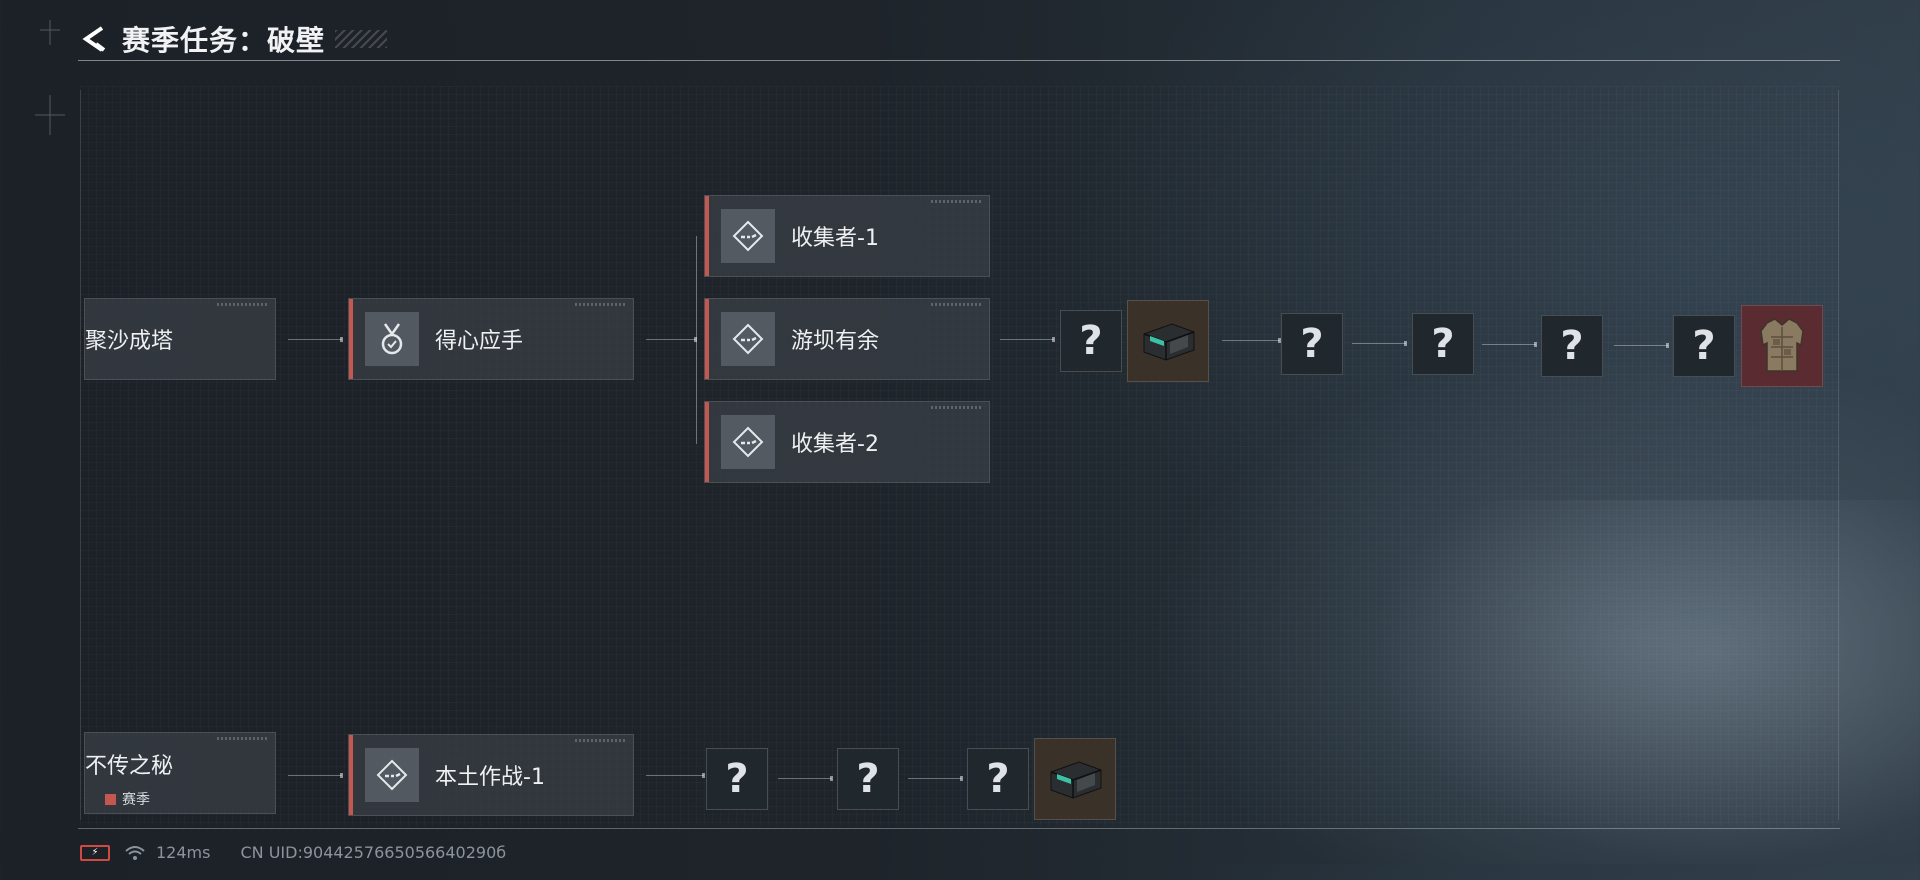 This screenshot has width=1920, height=880. Describe the element at coordinates (835, 238) in the screenshot. I see `task-label: 收集者-1` at that location.